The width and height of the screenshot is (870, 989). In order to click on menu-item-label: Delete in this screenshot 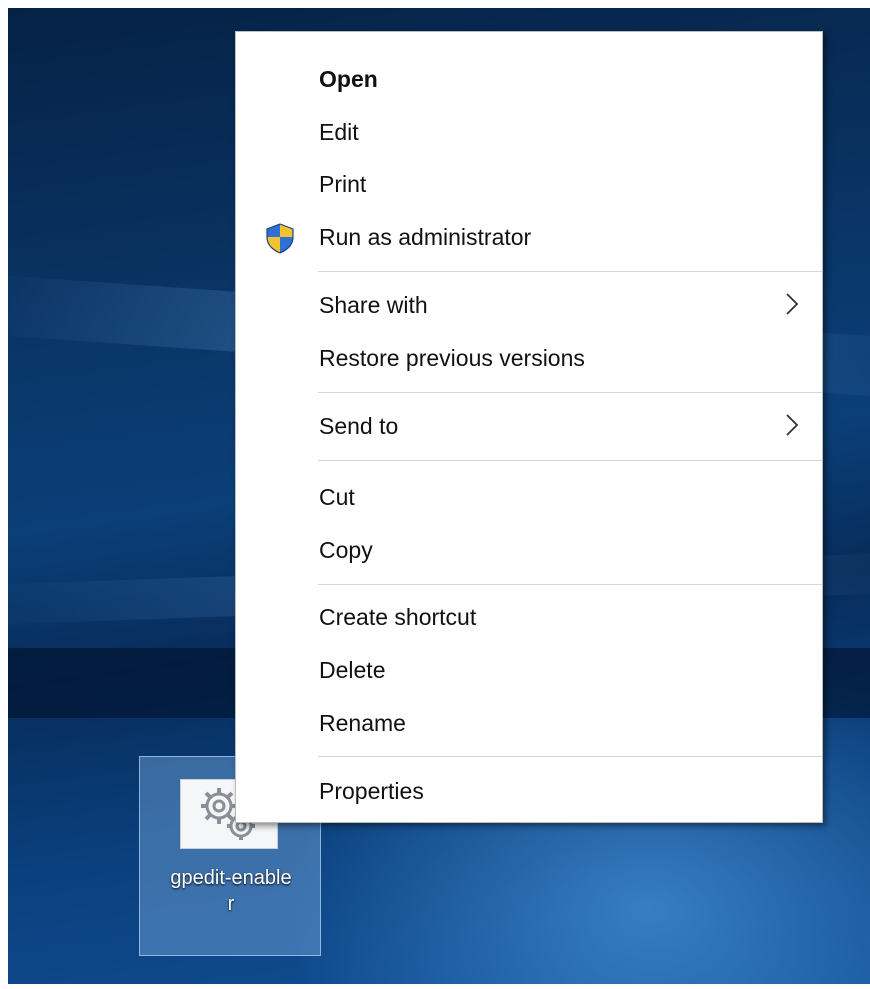, I will do `click(352, 670)`.